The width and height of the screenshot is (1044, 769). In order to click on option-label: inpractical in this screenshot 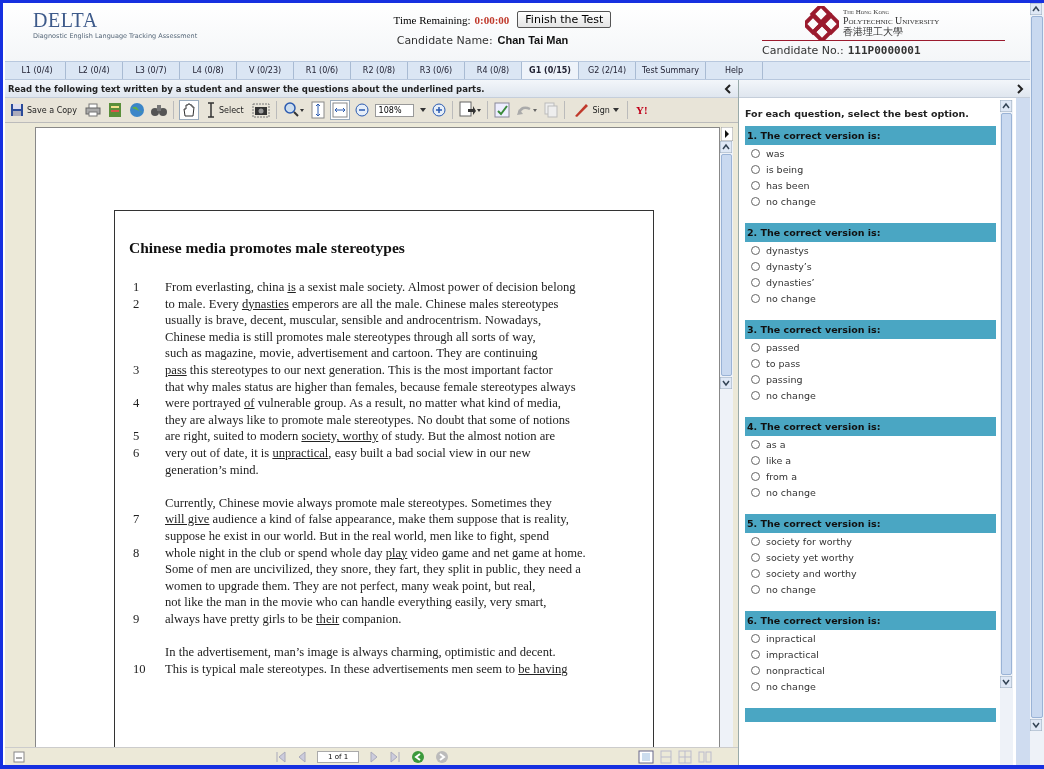, I will do `click(791, 638)`.